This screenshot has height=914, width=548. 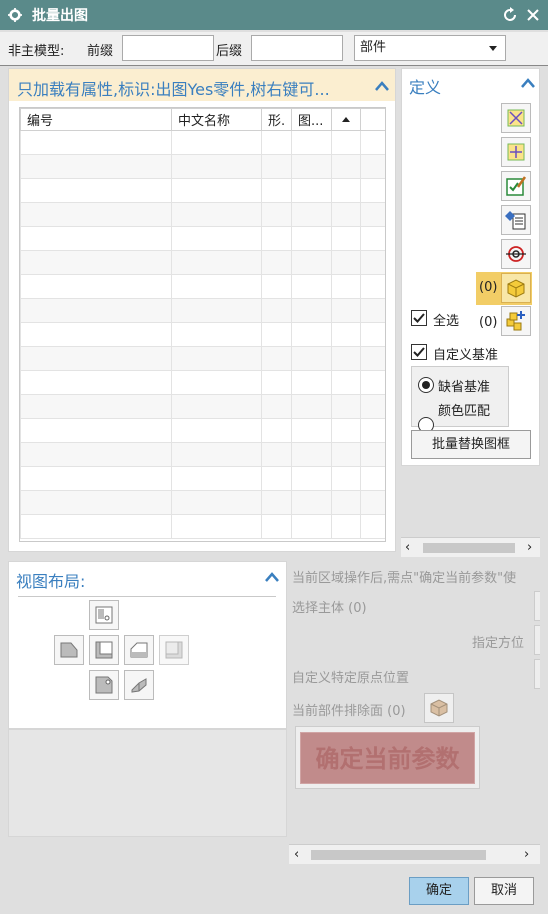 What do you see at coordinates (104, 685) in the screenshot?
I see `bottom-view-icon` at bounding box center [104, 685].